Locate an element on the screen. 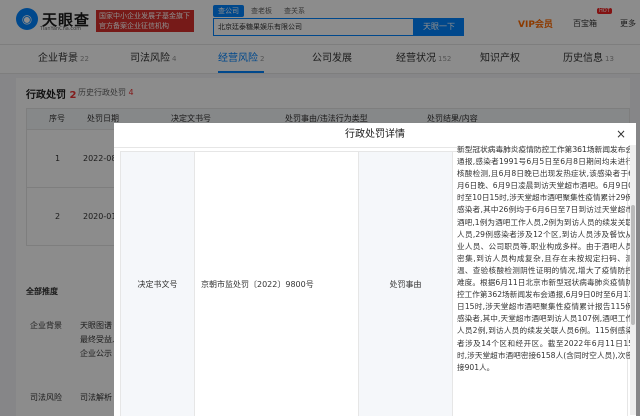 This screenshot has width=640, height=416. label-reason: 处罚事由 is located at coordinates (406, 284).